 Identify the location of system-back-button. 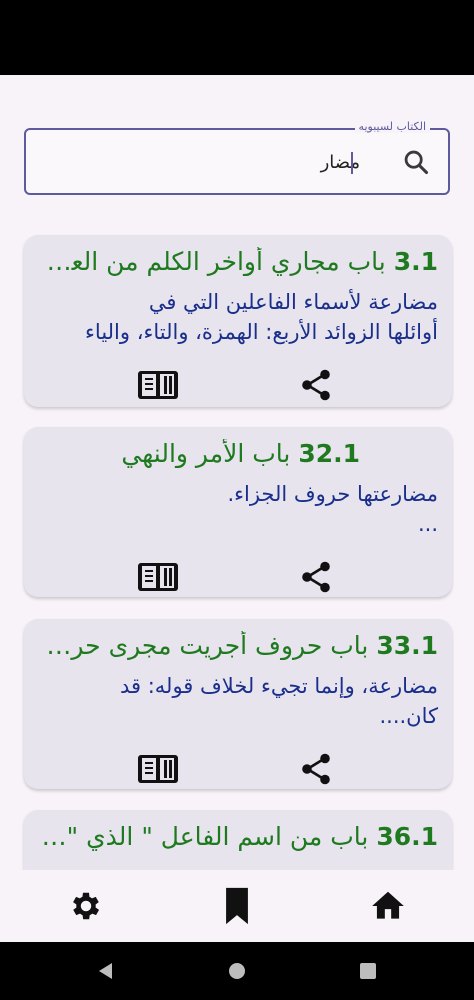
(106, 971).